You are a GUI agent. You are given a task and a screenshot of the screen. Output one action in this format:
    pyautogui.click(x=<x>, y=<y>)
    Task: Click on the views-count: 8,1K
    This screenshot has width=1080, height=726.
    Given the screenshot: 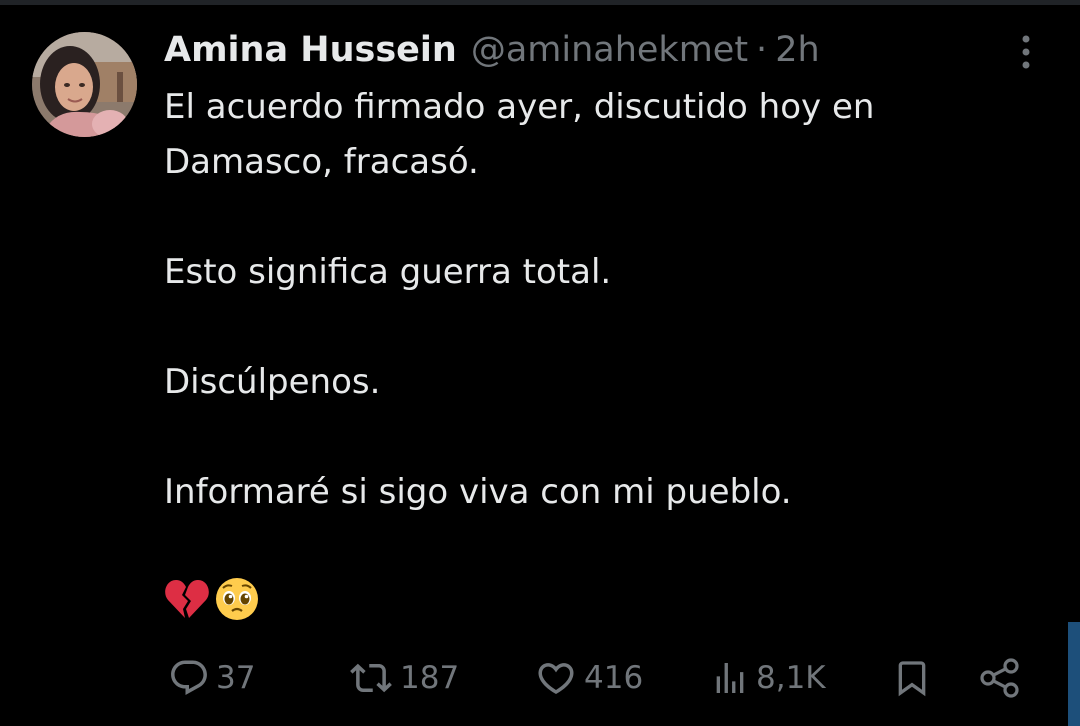 What is the action you would take?
    pyautogui.click(x=791, y=678)
    